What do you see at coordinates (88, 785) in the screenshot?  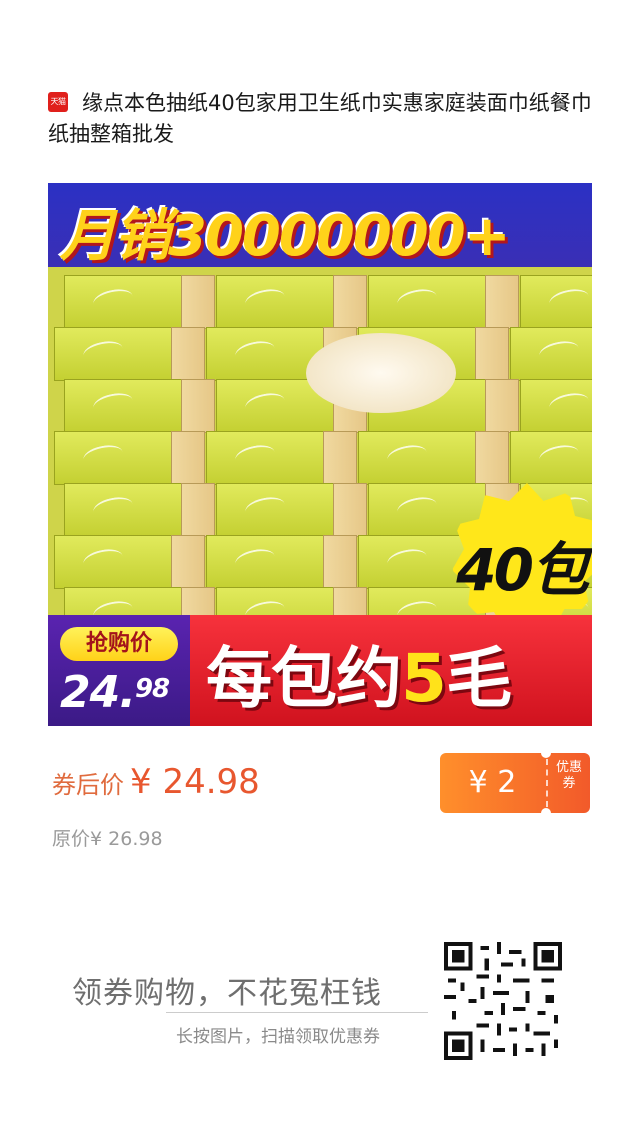 I see `after-coupon-label: 券后价` at bounding box center [88, 785].